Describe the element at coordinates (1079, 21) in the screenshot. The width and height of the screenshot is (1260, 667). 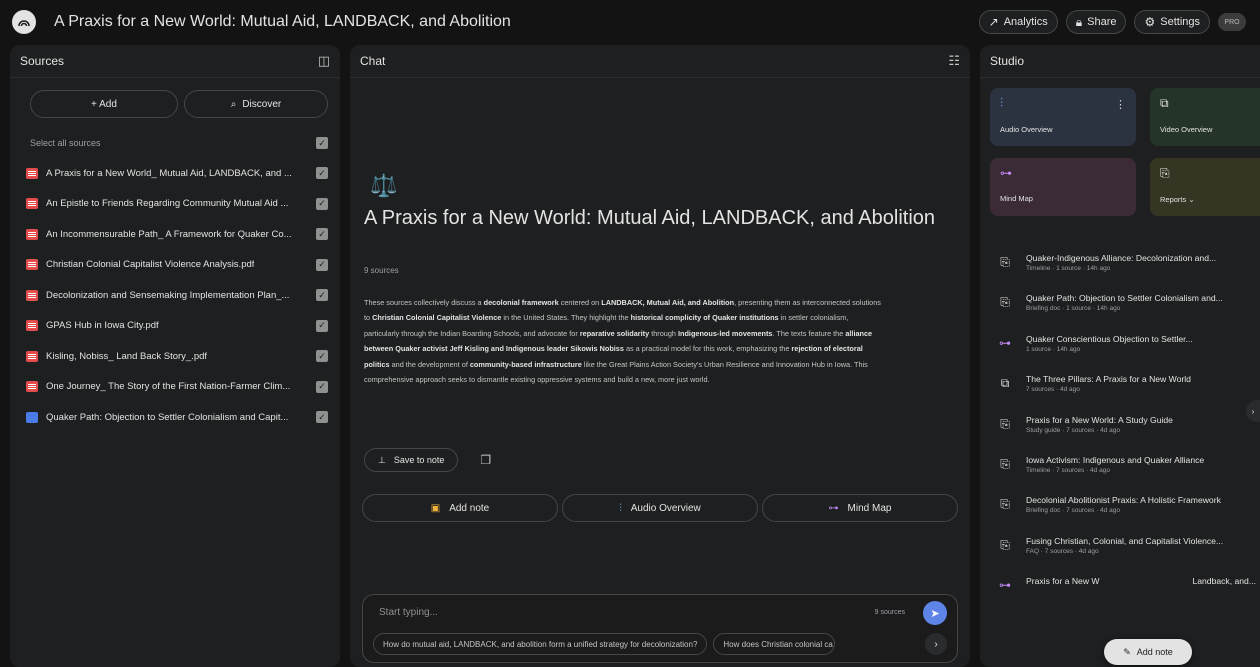
I see `lock-icon: 🔒︎` at that location.